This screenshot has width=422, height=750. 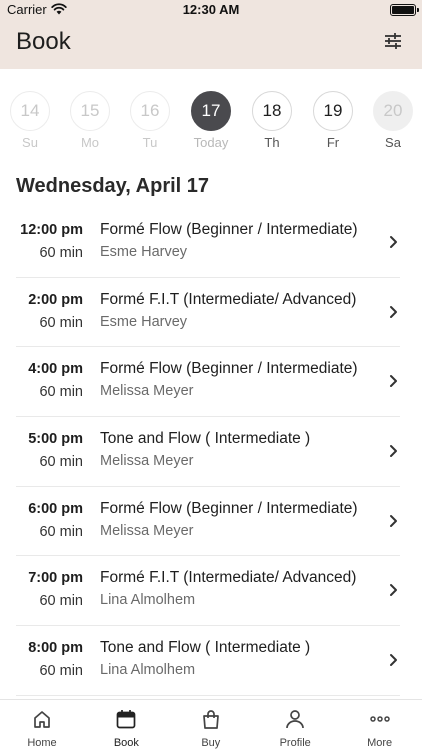 I want to click on tab-buy: Buy, so click(x=211, y=725).